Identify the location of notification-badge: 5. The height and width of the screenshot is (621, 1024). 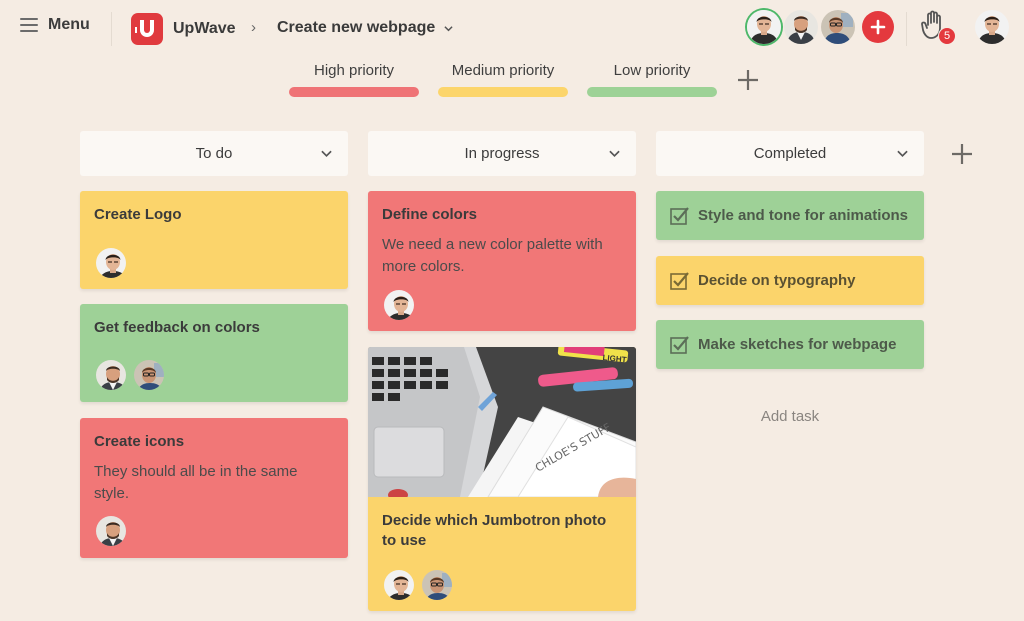
(947, 36).